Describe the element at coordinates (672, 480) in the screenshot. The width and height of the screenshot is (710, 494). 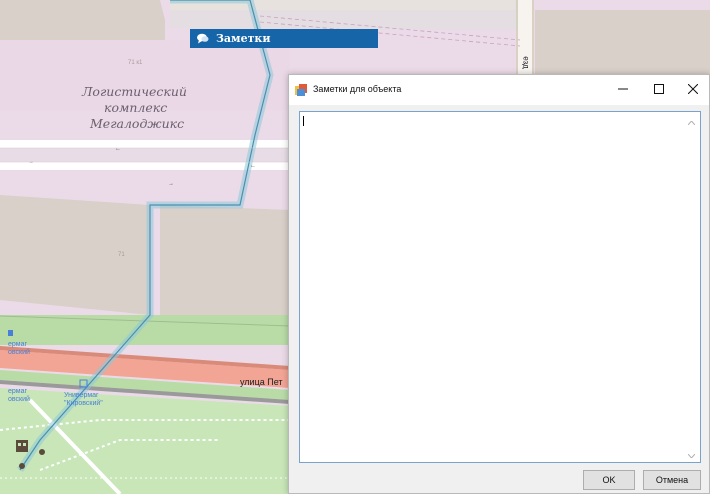
I see `cancel-button: Отмена` at that location.